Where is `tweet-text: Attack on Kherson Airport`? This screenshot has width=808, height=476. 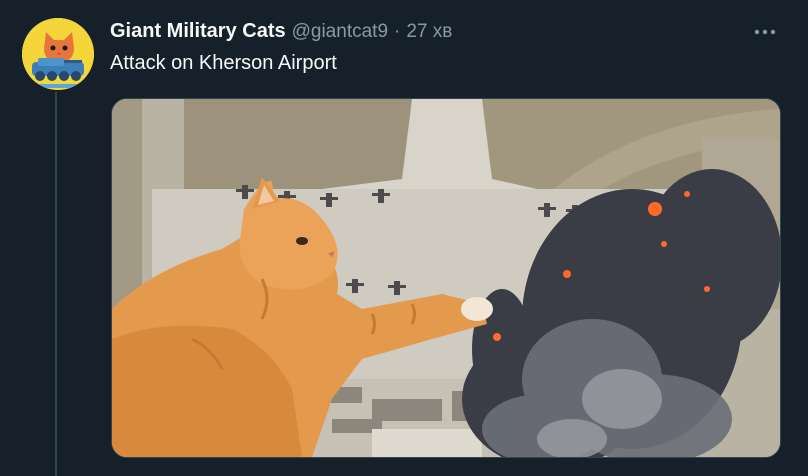 tweet-text: Attack on Kherson Airport is located at coordinates (223, 63).